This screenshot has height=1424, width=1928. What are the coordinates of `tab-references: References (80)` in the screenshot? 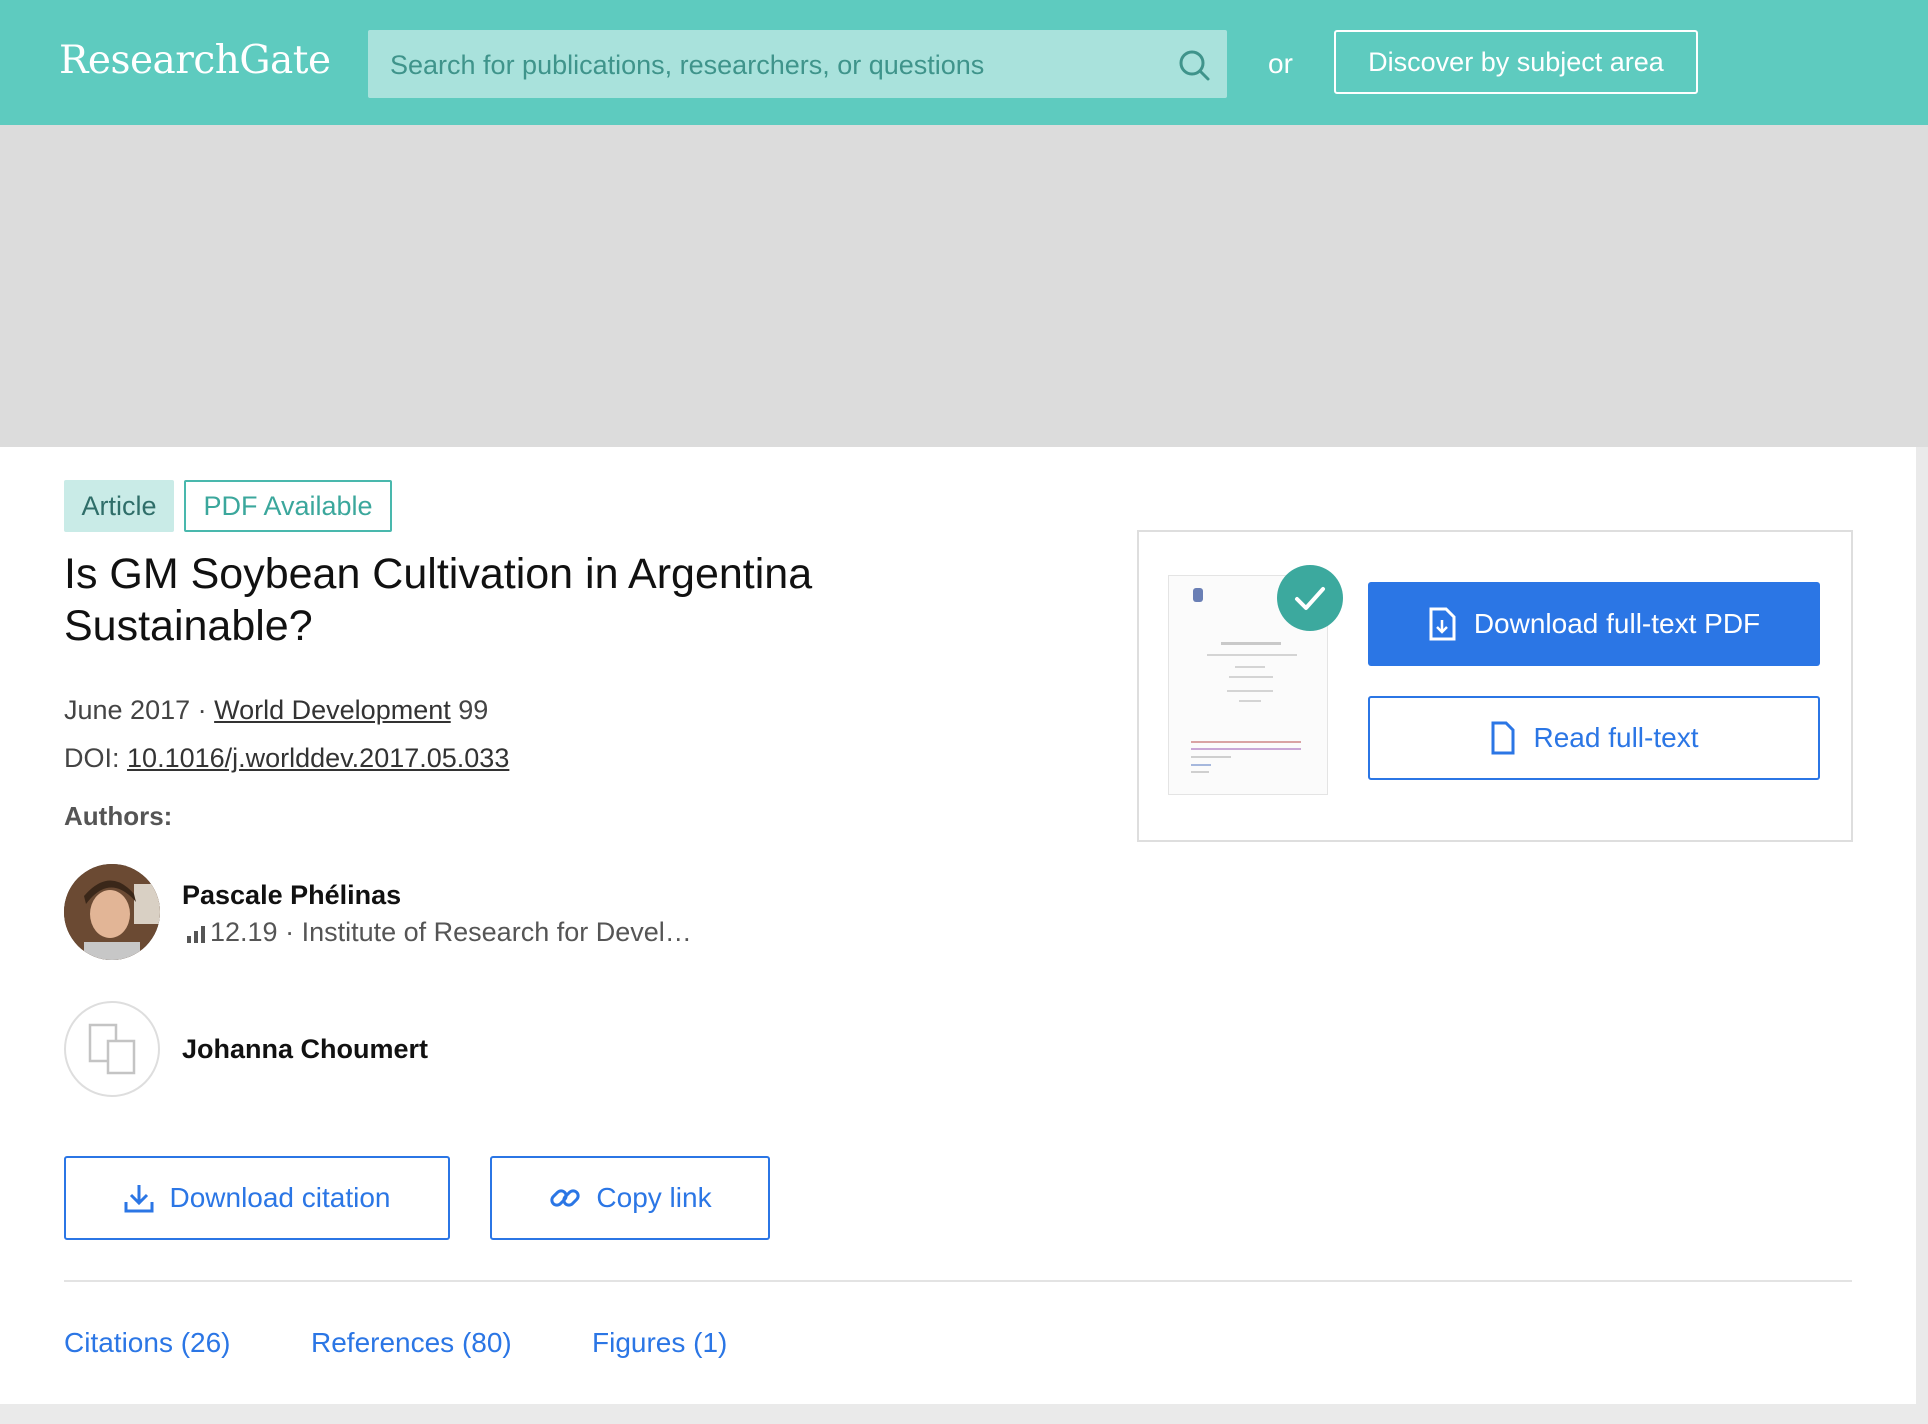 It's located at (411, 1343).